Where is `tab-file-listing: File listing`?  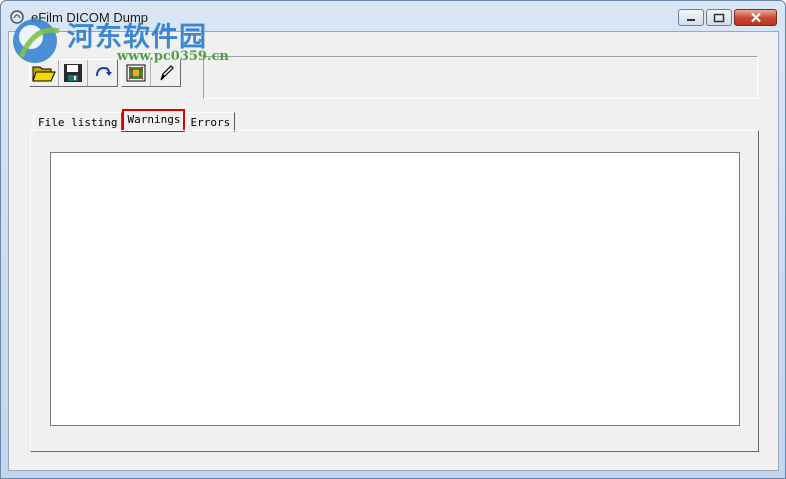
tab-file-listing: File listing is located at coordinates (78, 122).